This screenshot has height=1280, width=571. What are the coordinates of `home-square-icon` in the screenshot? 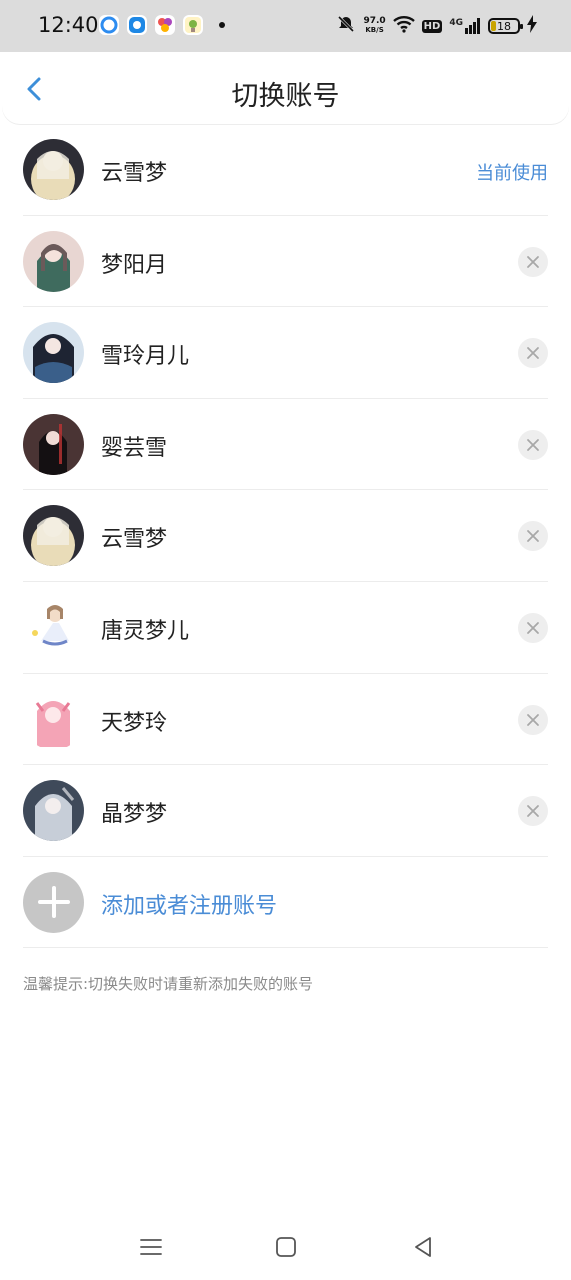 It's located at (286, 1247).